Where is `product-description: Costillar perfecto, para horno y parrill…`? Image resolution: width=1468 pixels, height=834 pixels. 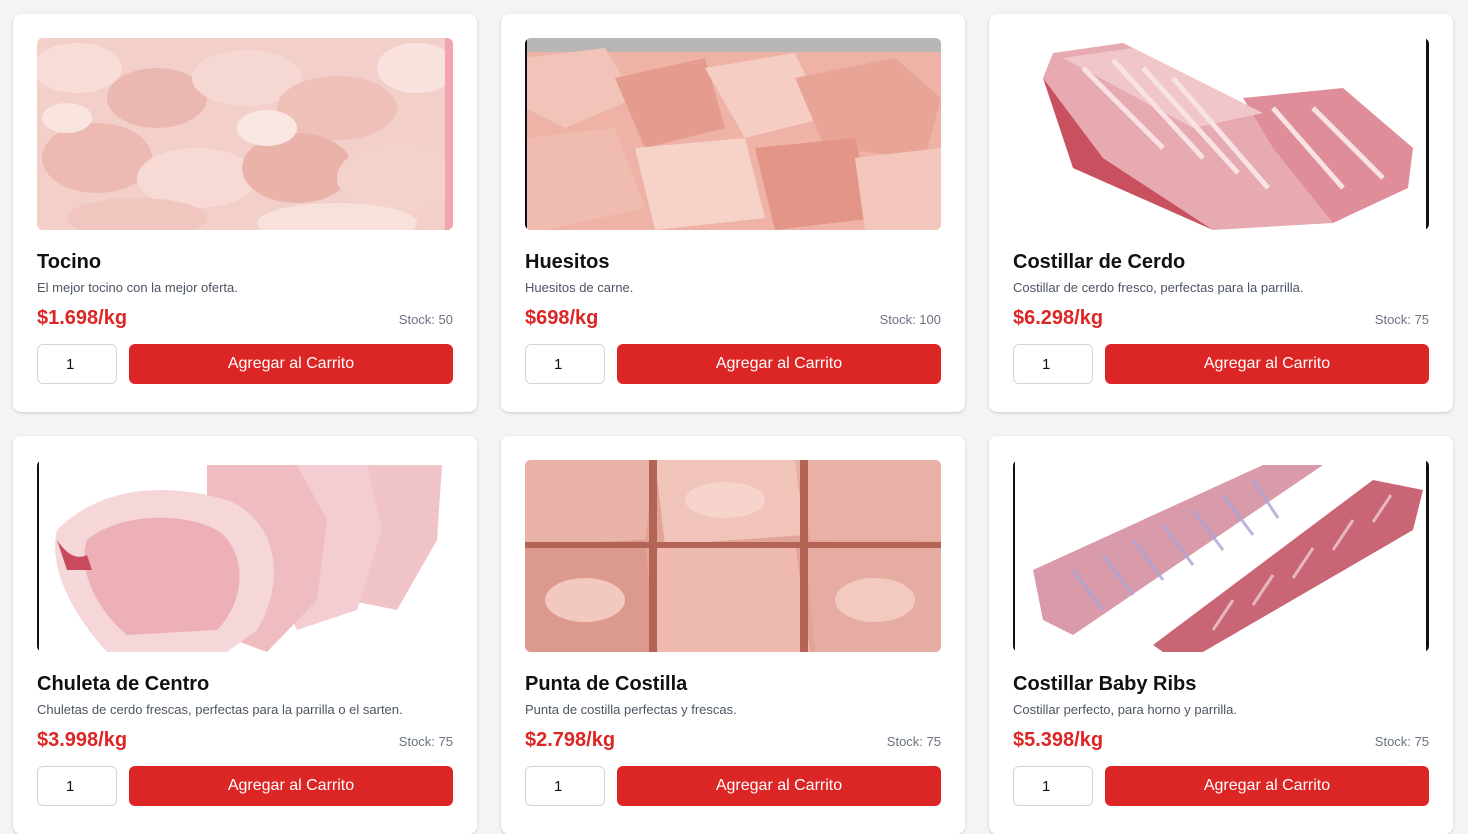
product-description: Costillar perfecto, para horno y parrill… is located at coordinates (1125, 709).